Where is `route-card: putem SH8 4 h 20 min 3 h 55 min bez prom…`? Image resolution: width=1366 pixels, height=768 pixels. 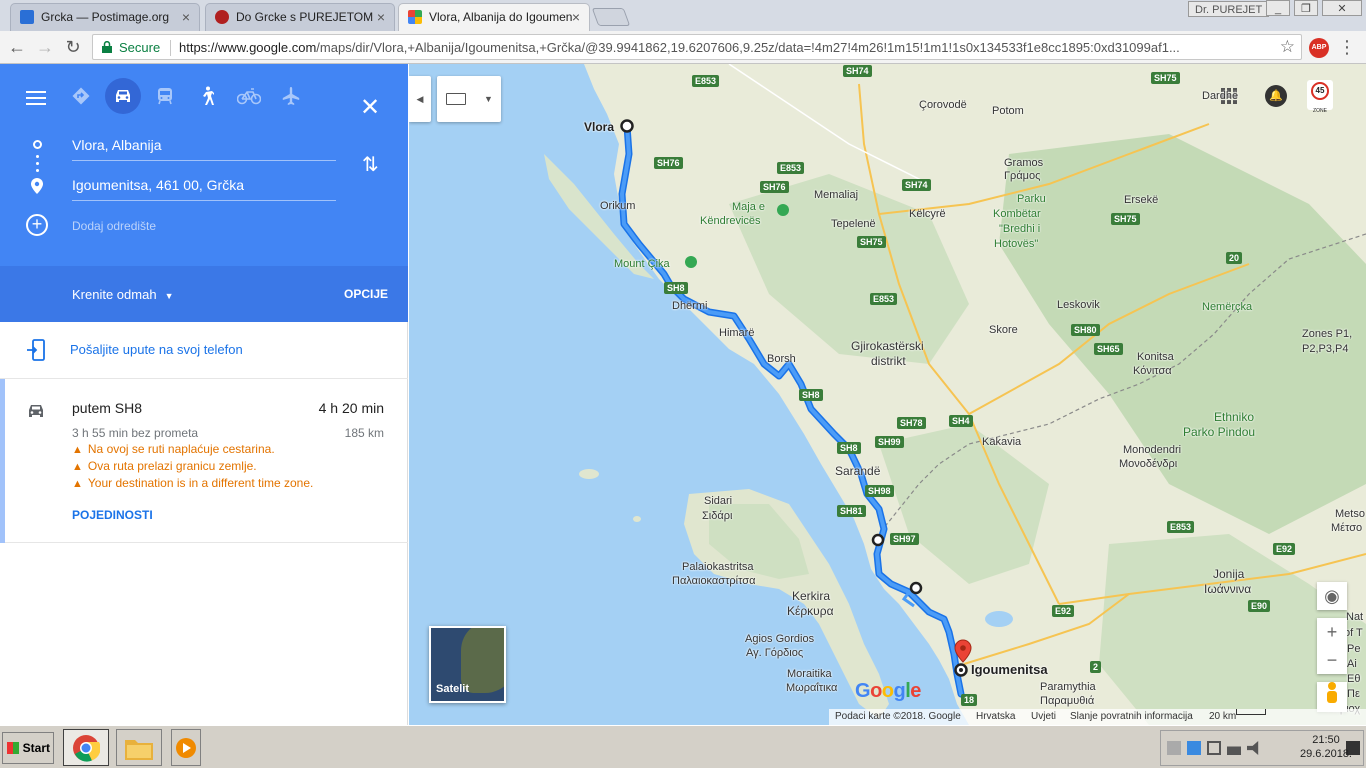 route-card: putem SH8 4 h 20 min 3 h 55 min bez prom… is located at coordinates (204, 461).